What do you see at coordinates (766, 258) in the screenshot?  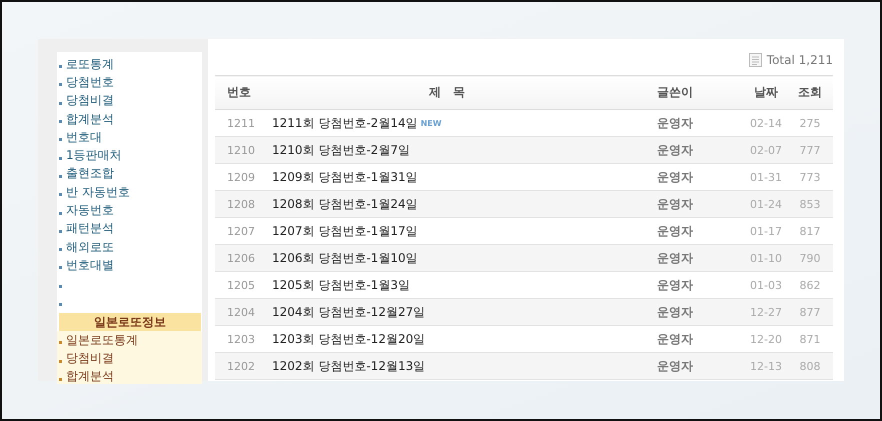 I see `table-cell: 01-10` at bounding box center [766, 258].